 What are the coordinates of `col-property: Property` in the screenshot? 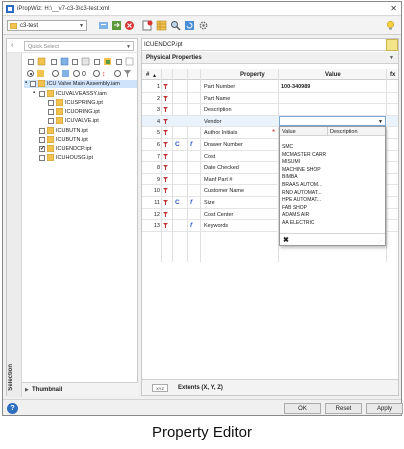 It's located at (252, 75).